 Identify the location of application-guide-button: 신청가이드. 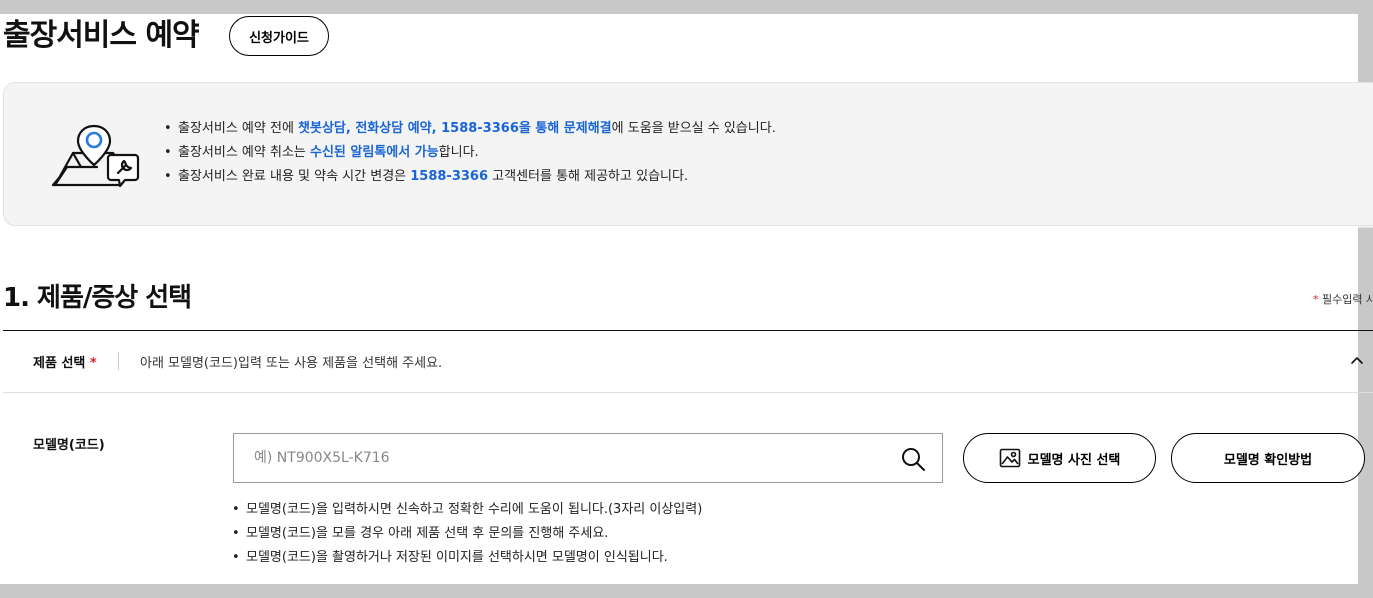
(279, 36).